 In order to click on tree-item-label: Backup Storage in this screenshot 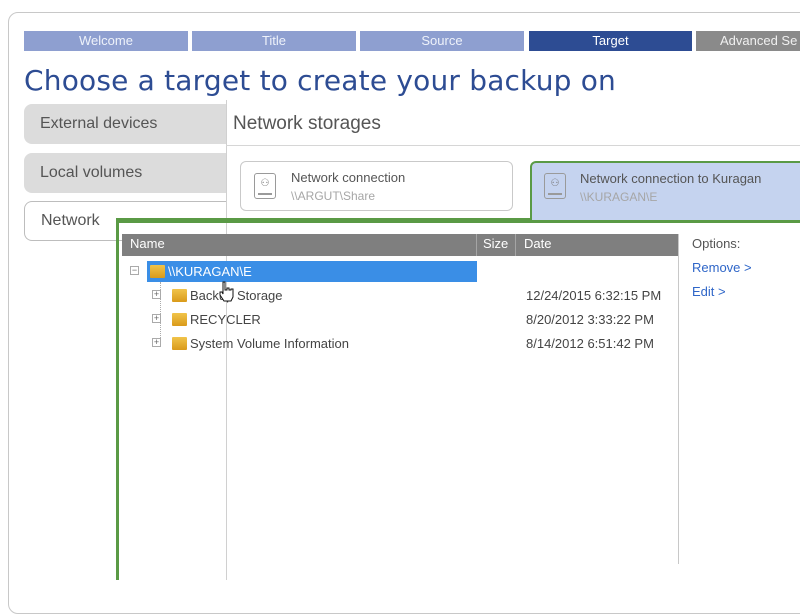, I will do `click(236, 295)`.